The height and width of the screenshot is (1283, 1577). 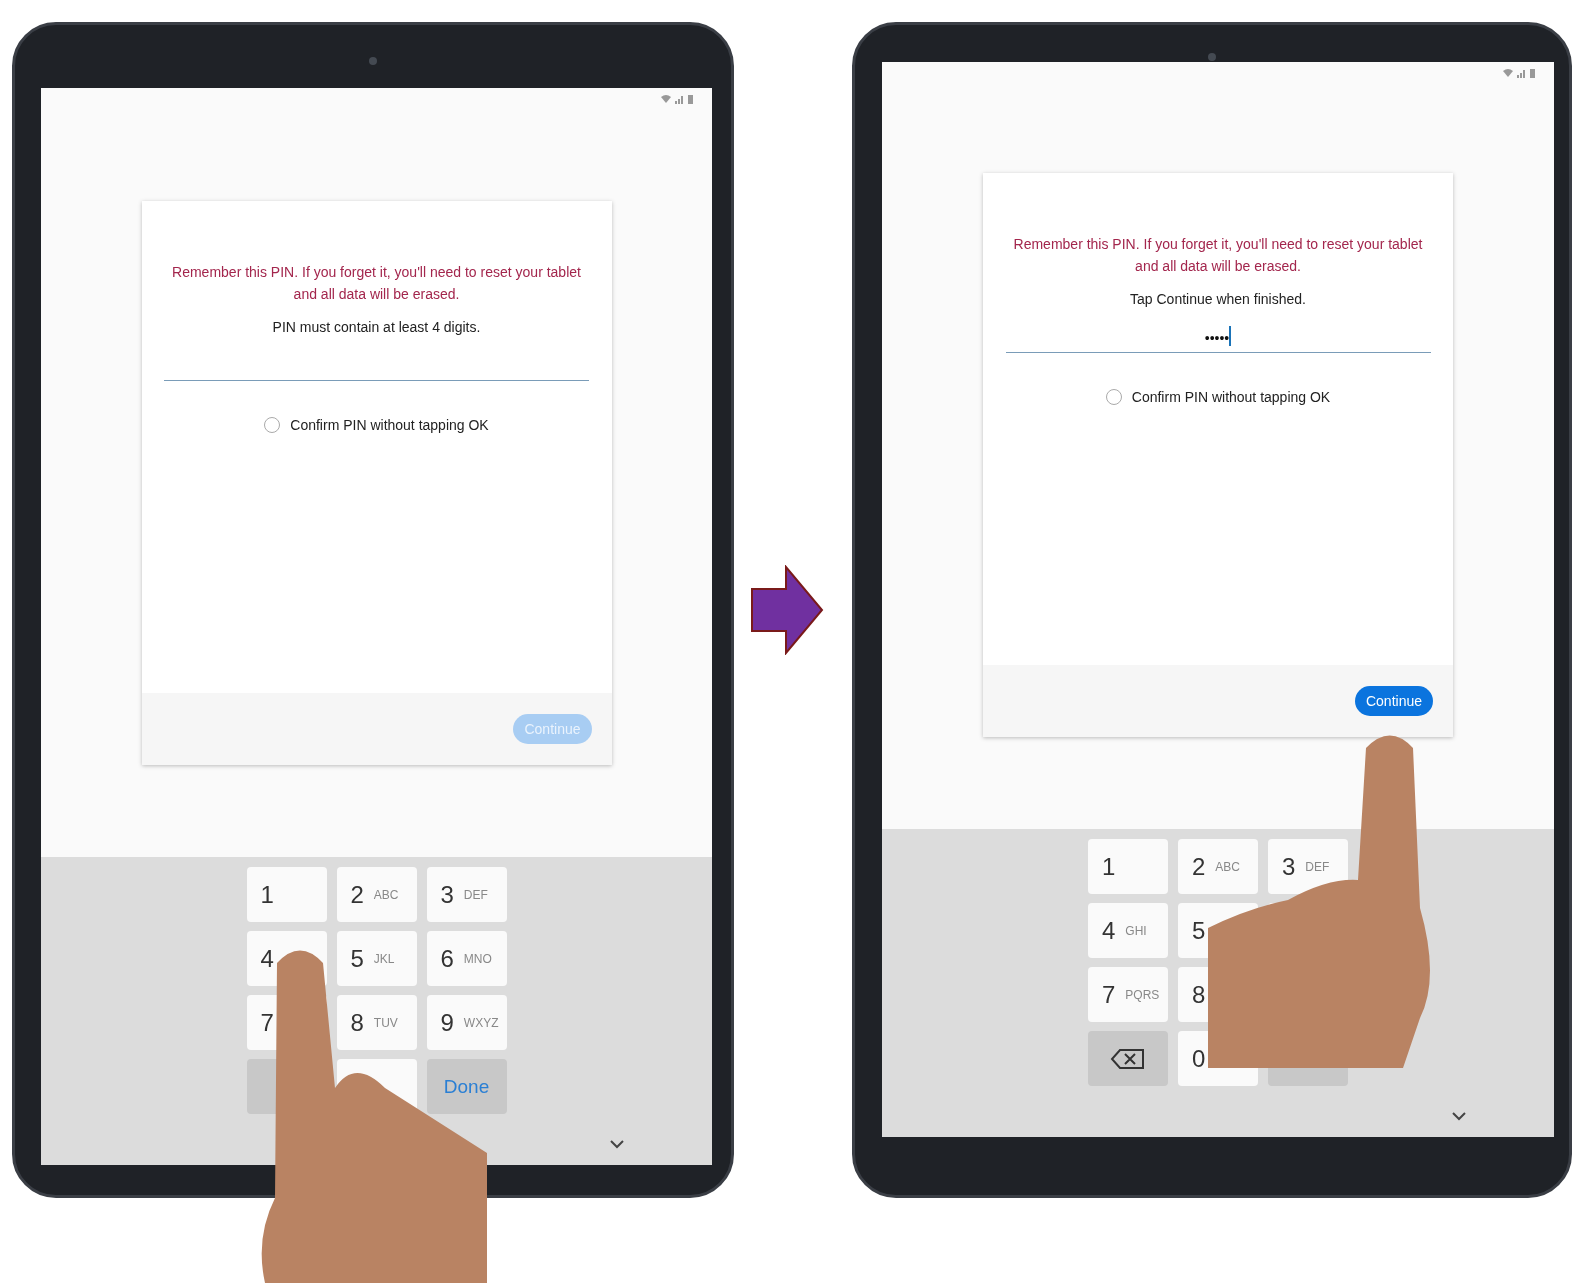 I want to click on pin-field: •••••, so click(x=1218, y=336).